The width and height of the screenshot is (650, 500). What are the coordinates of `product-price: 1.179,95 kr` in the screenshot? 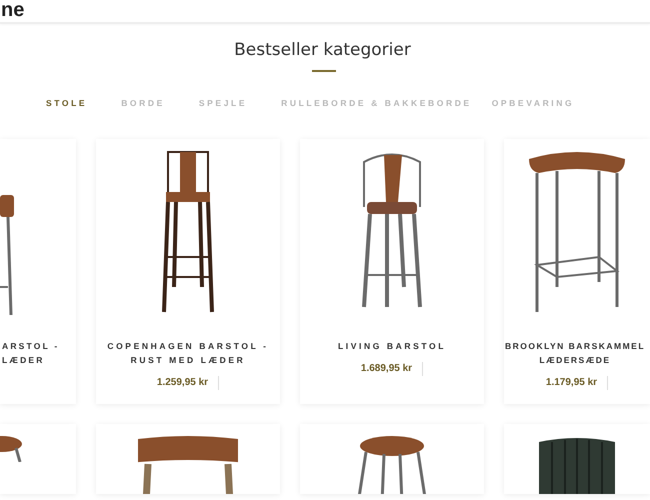 It's located at (572, 383).